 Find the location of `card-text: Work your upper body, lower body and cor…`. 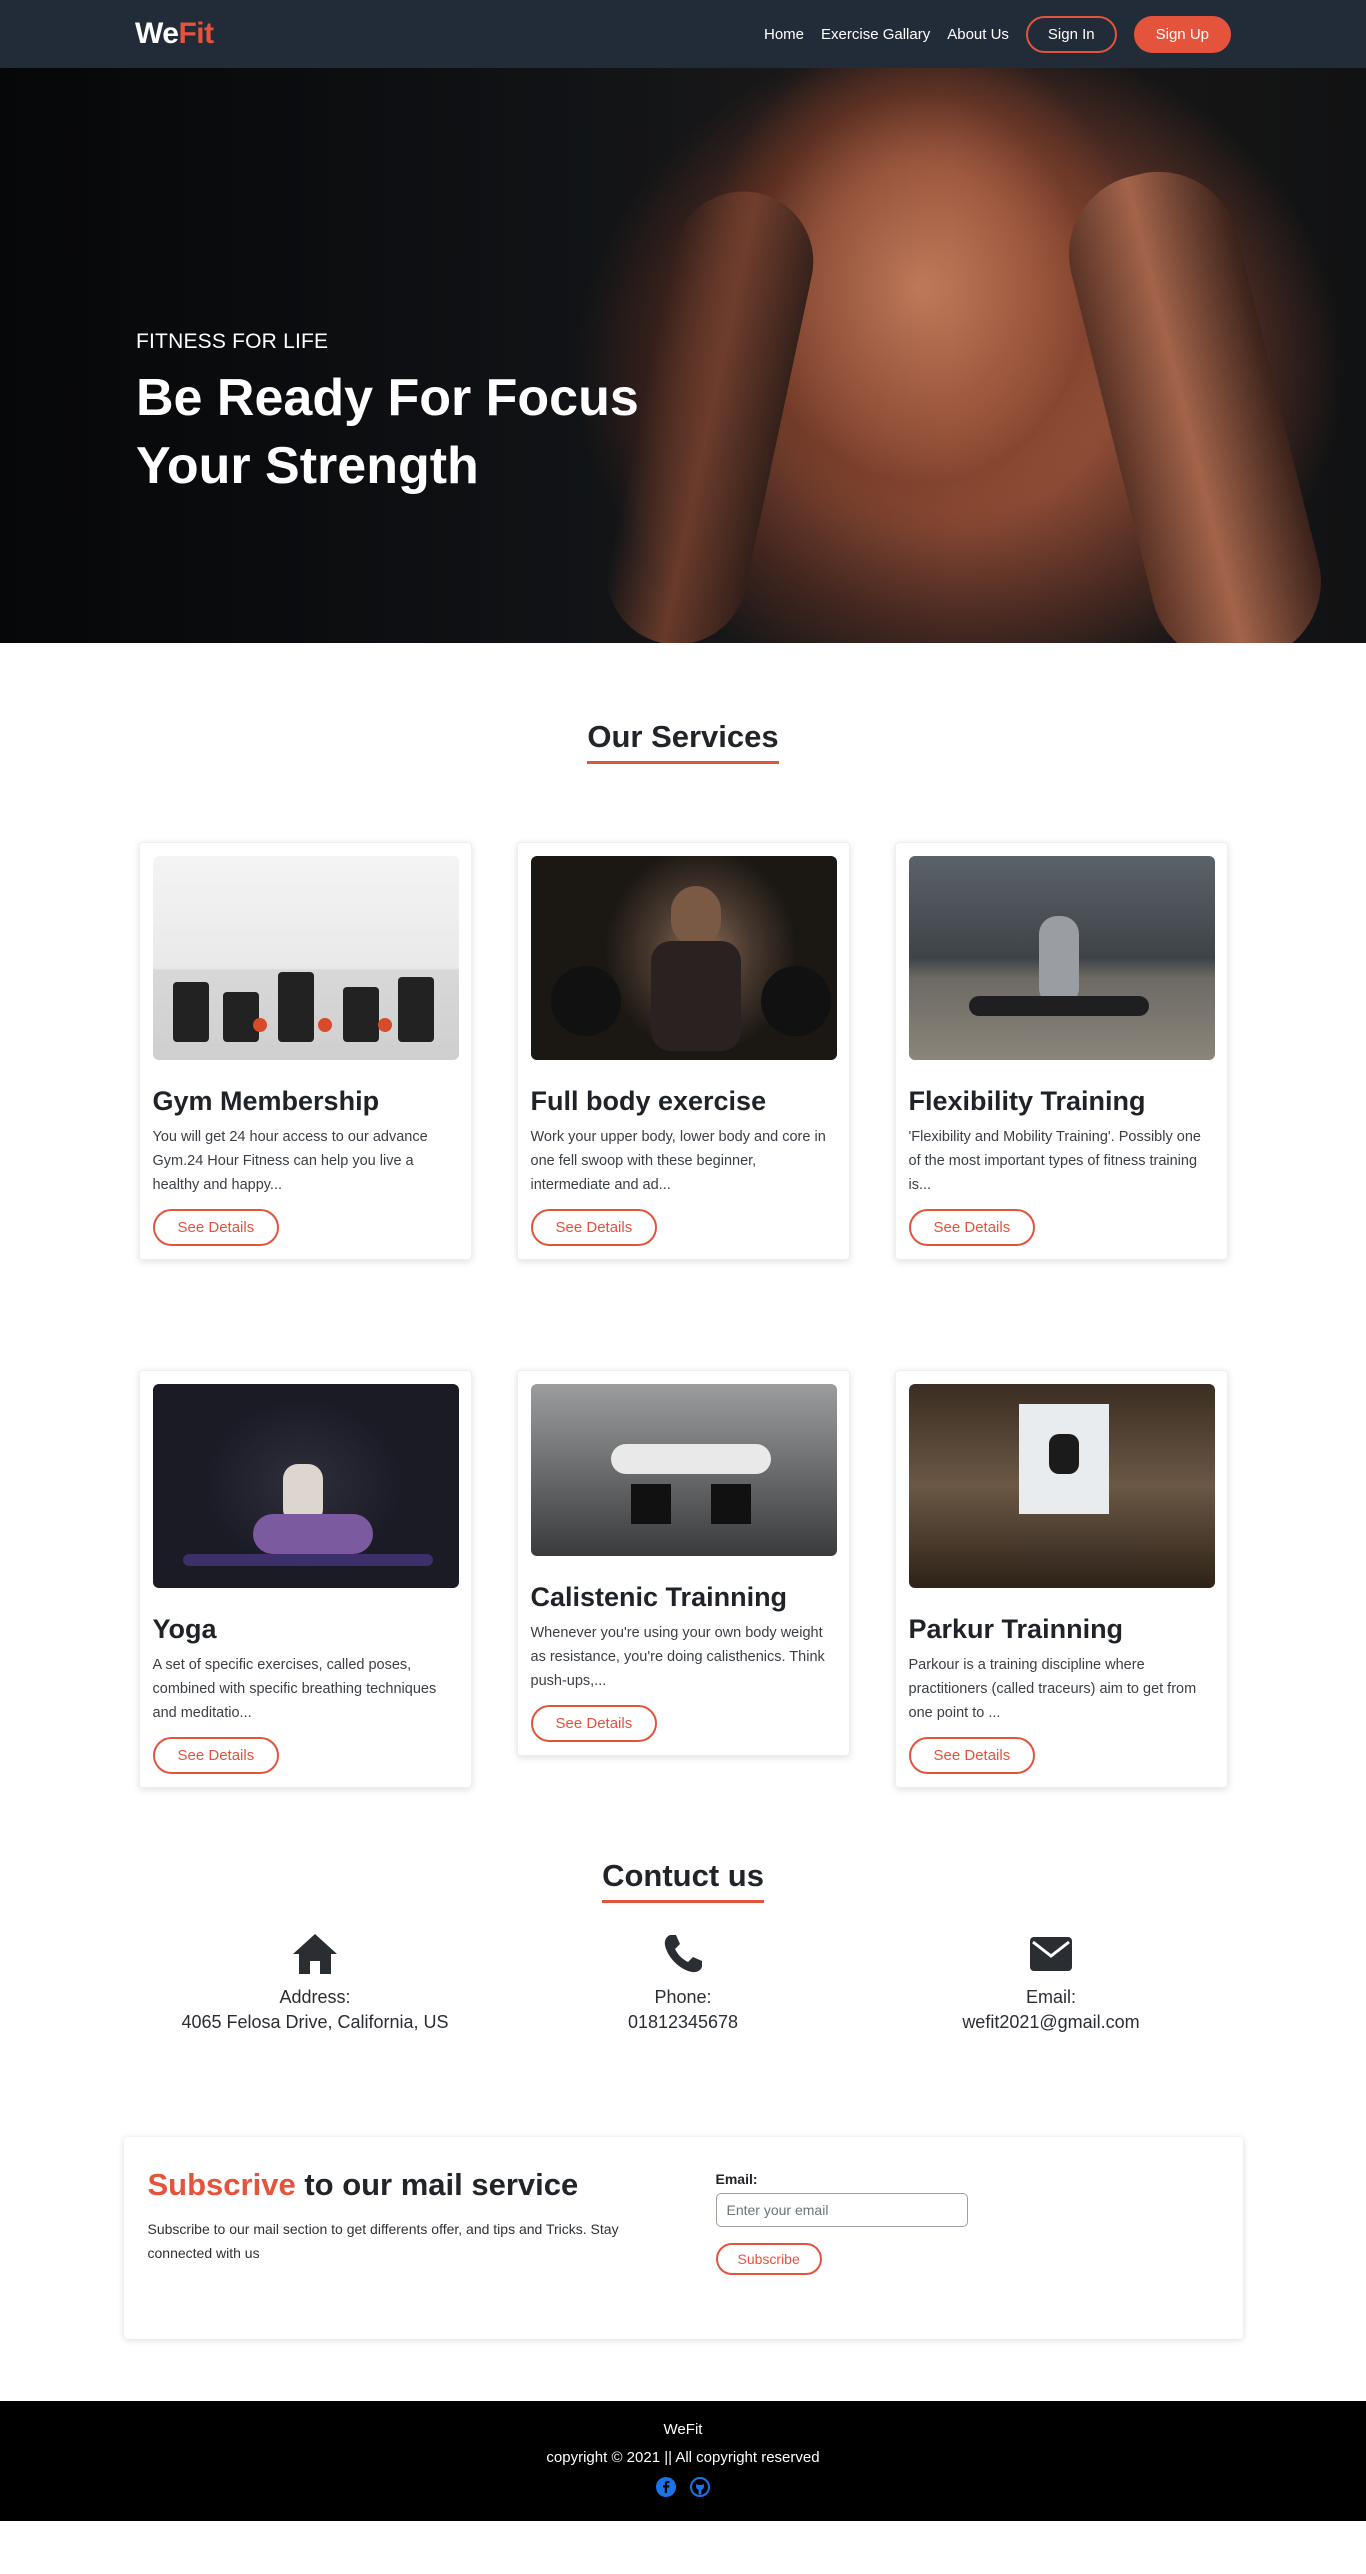

card-text: Work your upper body, lower body and cor… is located at coordinates (678, 1161).